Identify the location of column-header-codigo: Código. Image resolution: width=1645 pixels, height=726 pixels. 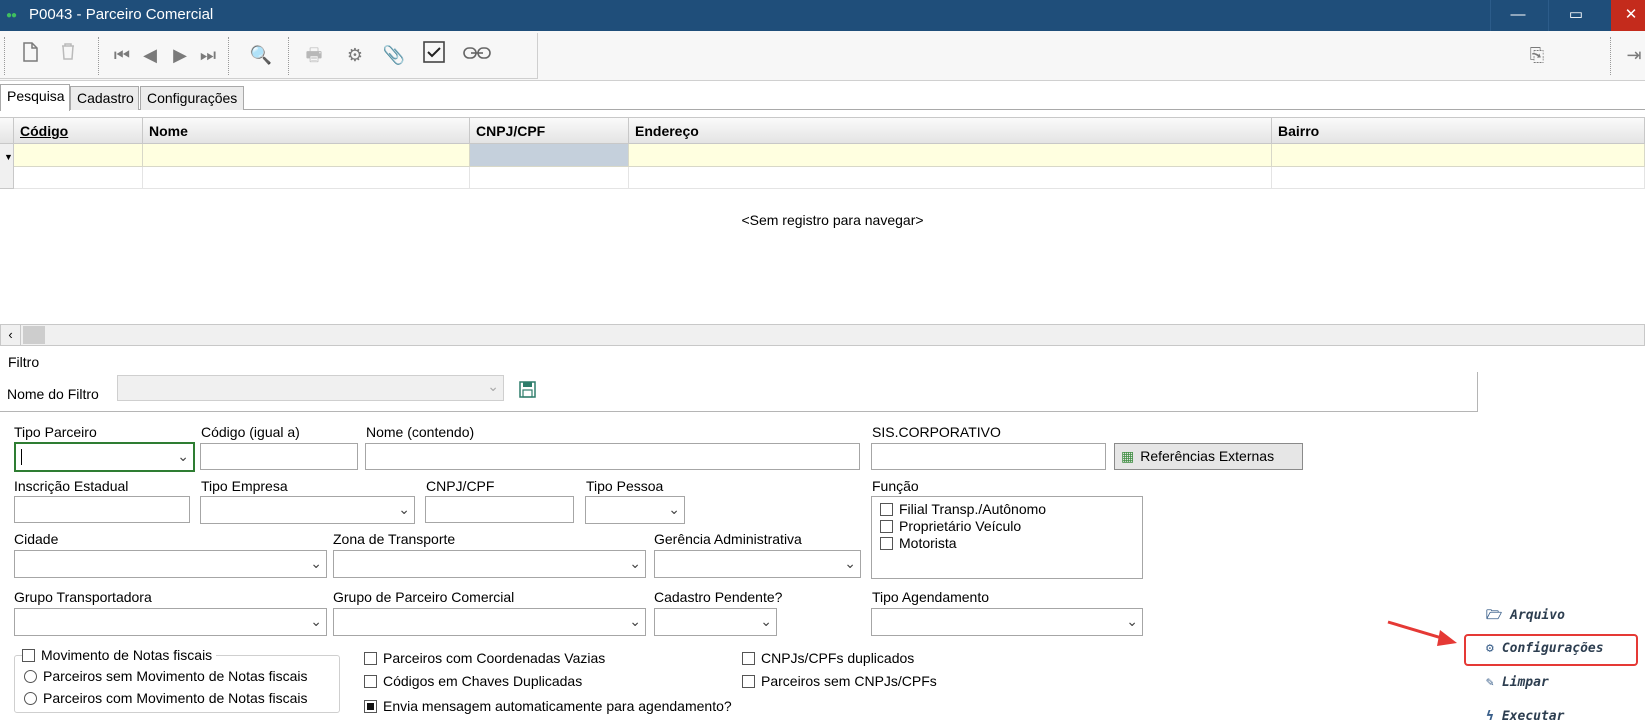
(78, 130).